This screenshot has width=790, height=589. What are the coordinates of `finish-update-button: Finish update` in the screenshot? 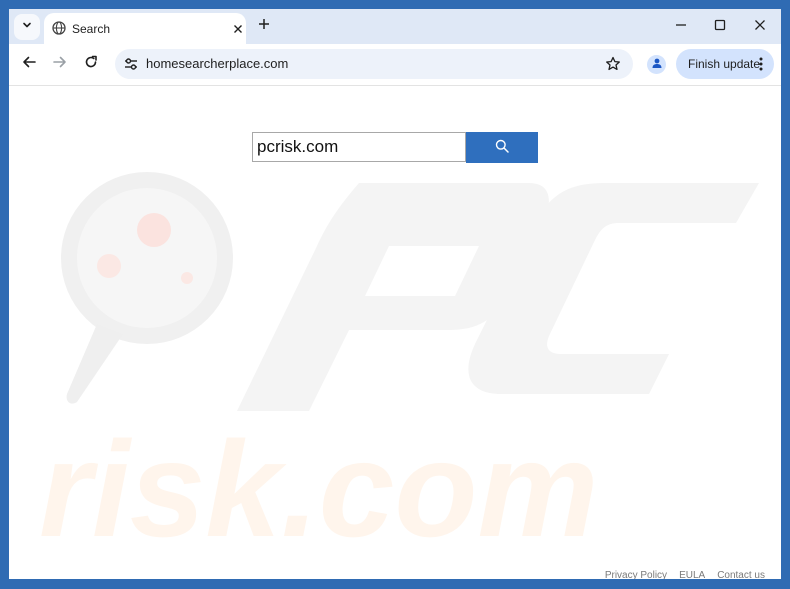 It's located at (725, 64).